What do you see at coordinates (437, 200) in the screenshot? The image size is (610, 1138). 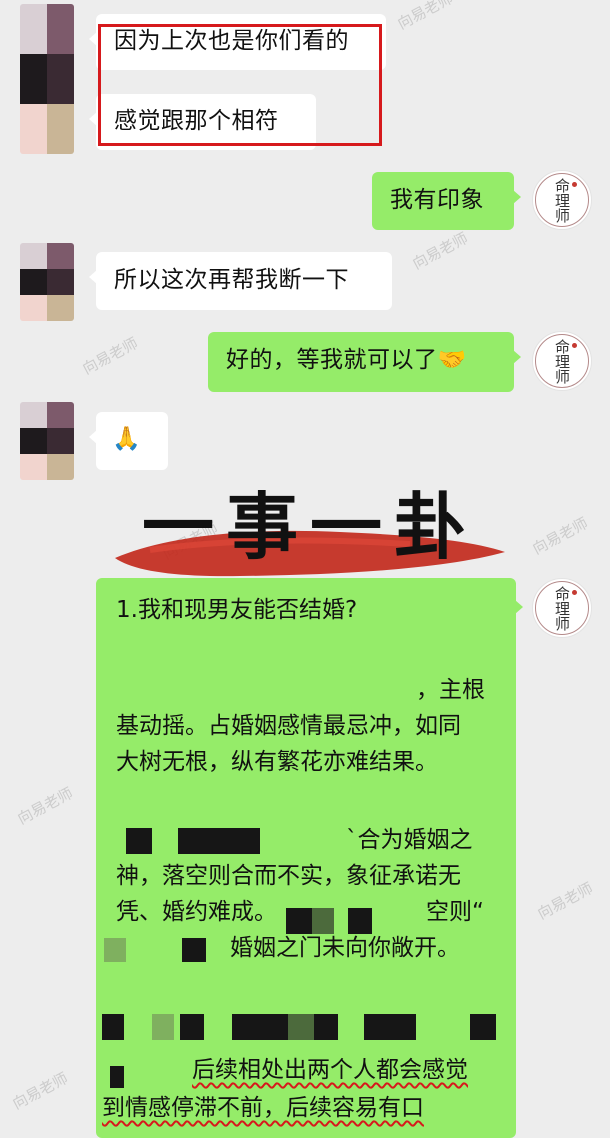 I see `message-text: 我有印象` at bounding box center [437, 200].